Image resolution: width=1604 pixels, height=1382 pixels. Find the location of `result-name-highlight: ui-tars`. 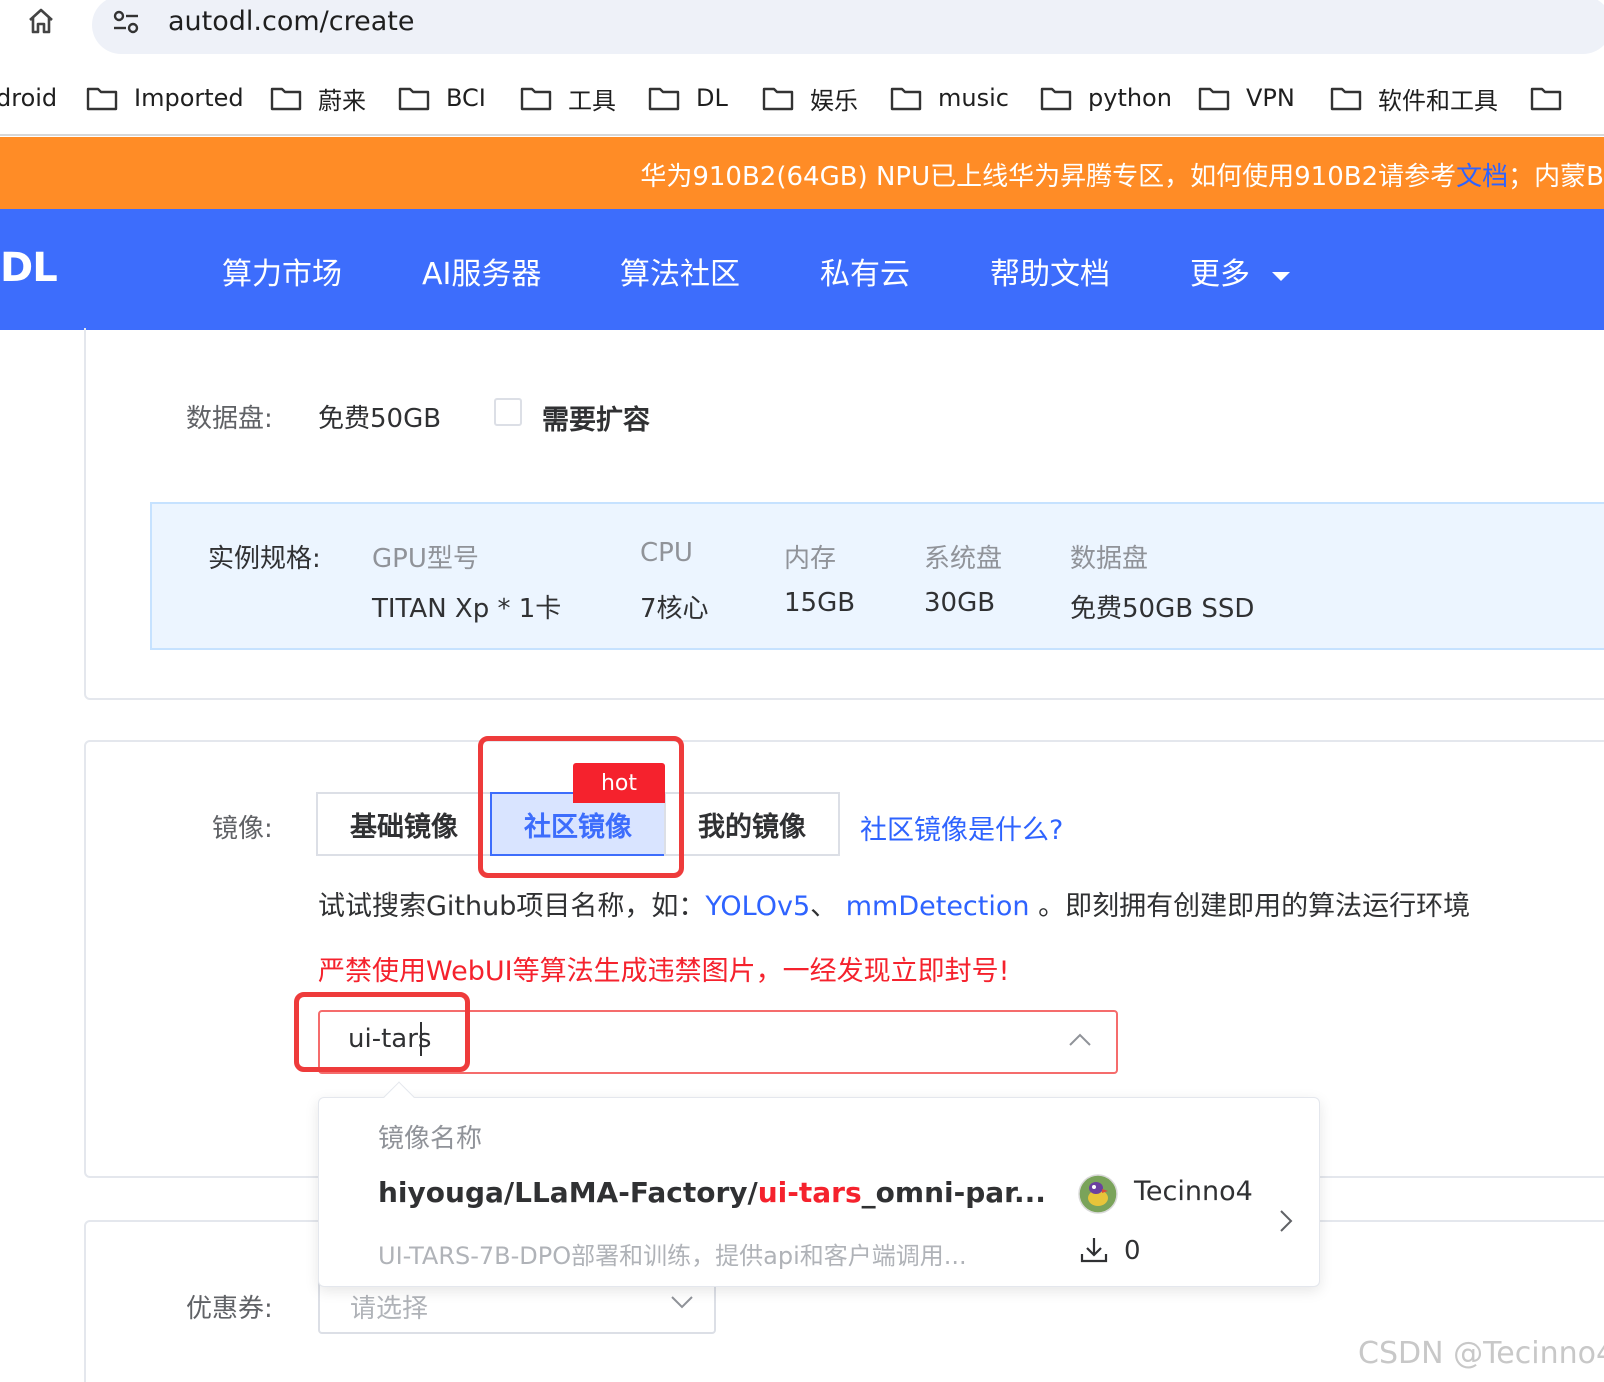

result-name-highlight: ui-tars is located at coordinates (809, 1192).